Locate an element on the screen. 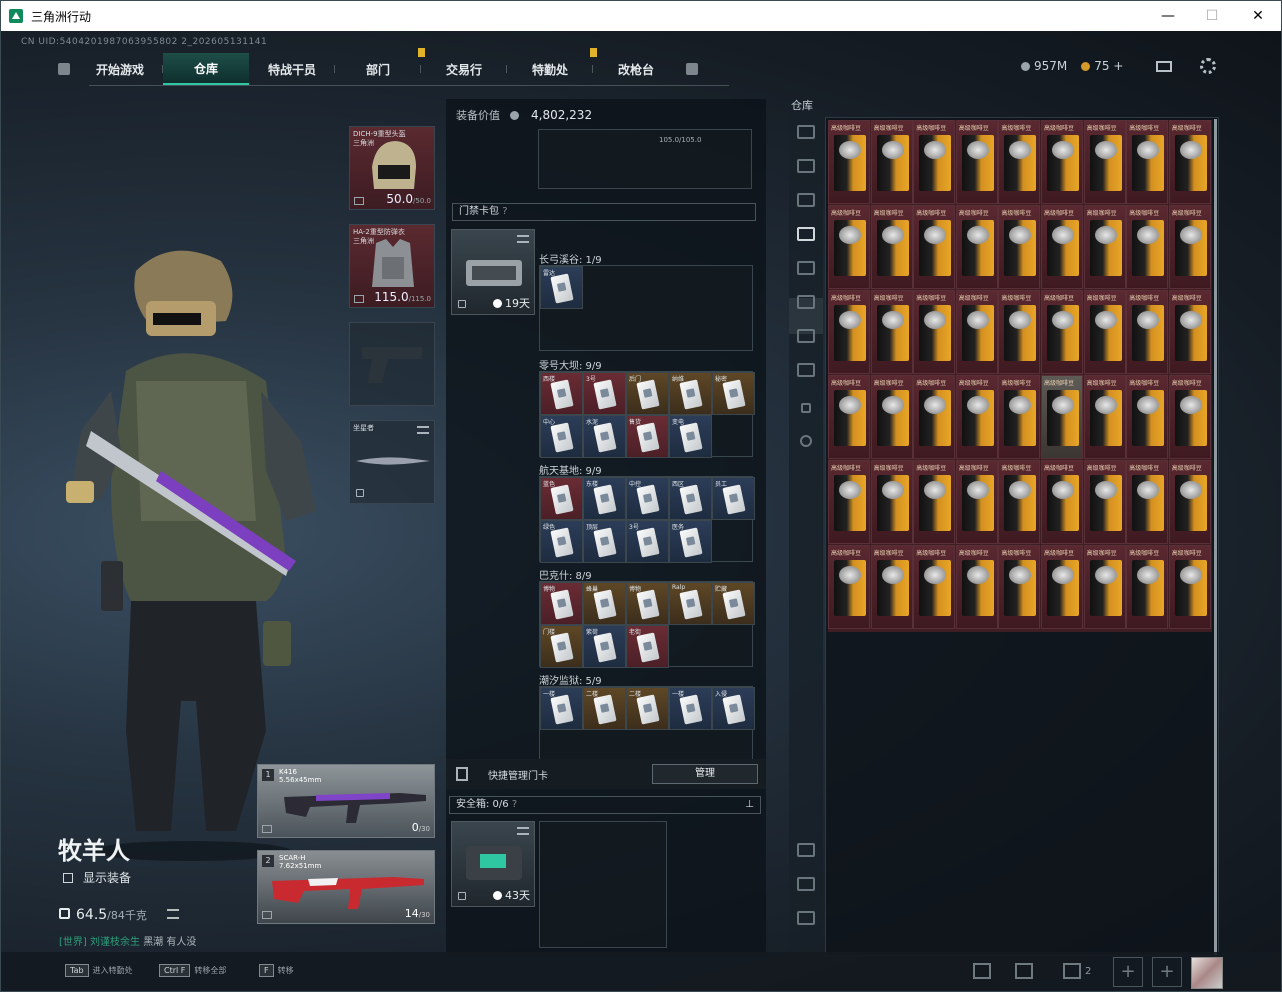 This screenshot has height=992, width=1282. collectibles-filter-icon is located at coordinates (806, 234).